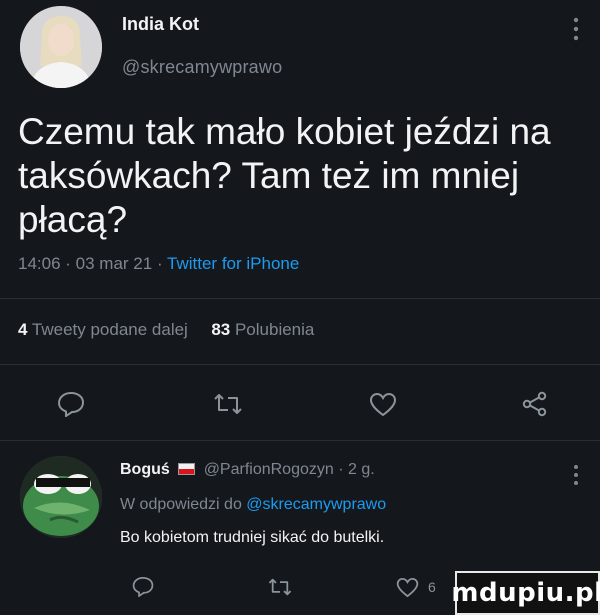 This screenshot has height=615, width=600. I want to click on reply-author-avatar, so click(61, 497).